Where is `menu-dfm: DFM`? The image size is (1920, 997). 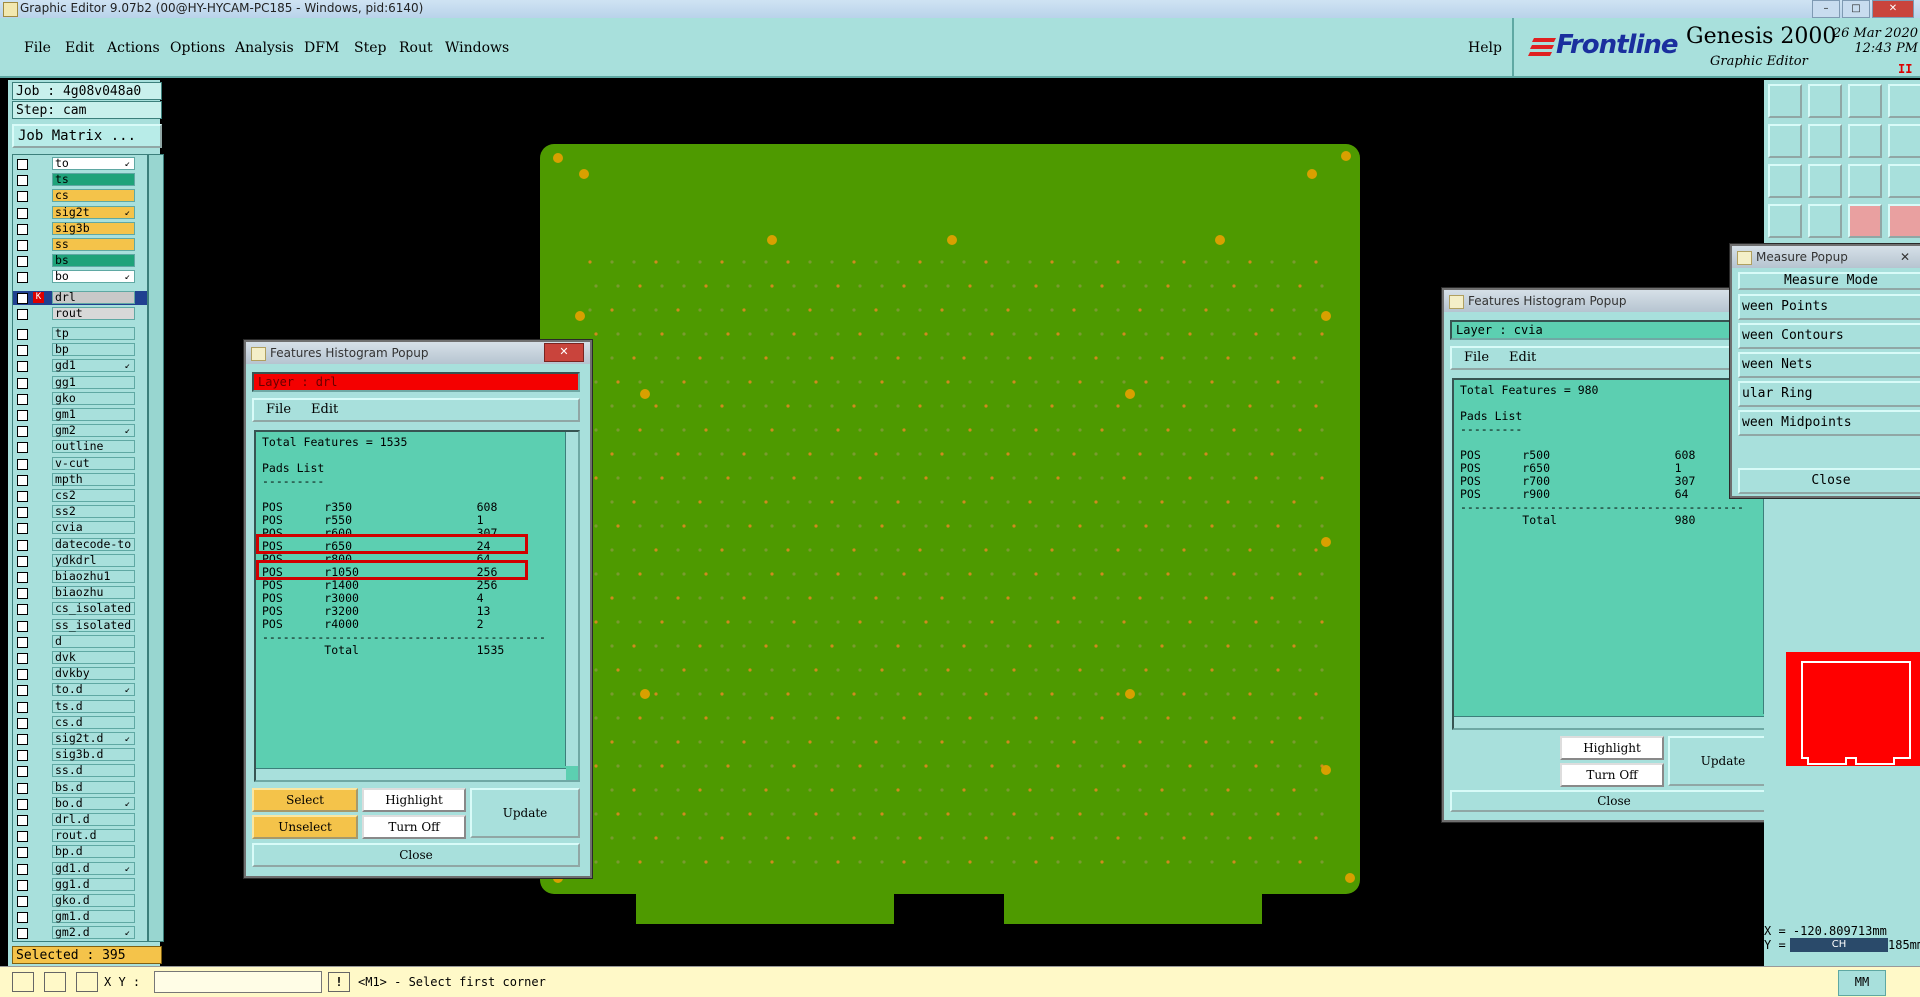
menu-dfm: DFM is located at coordinates (321, 48).